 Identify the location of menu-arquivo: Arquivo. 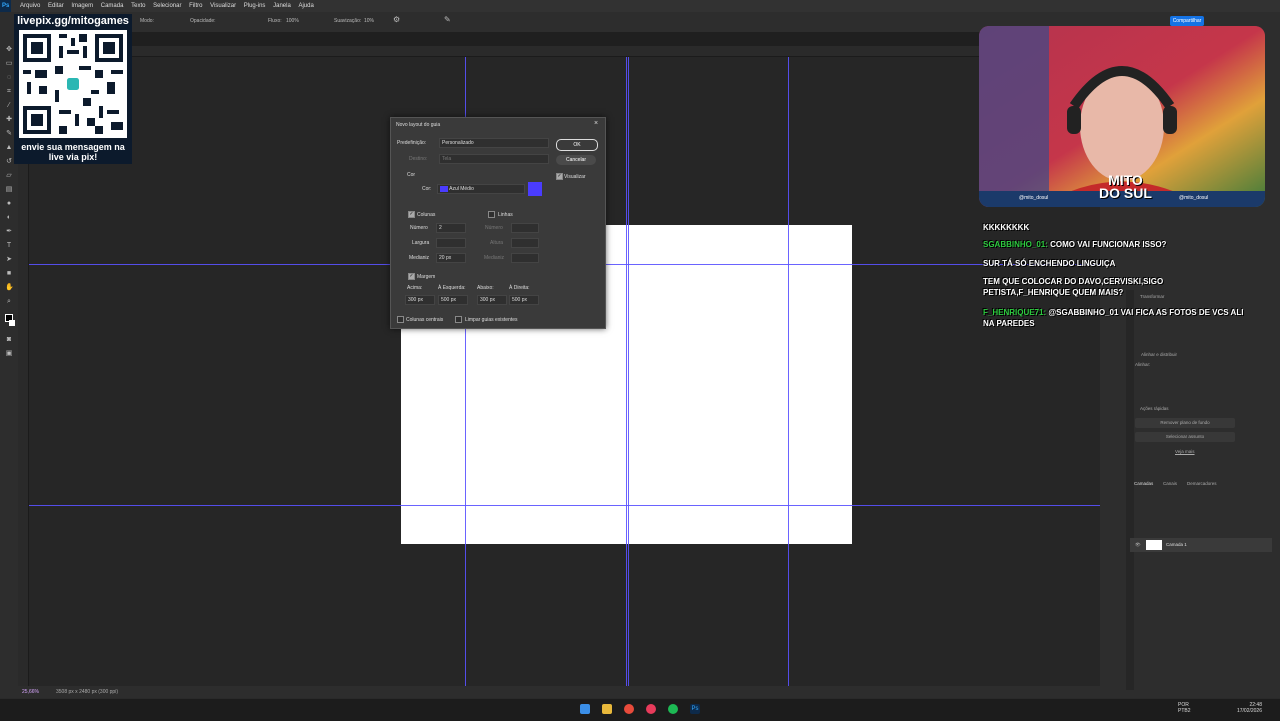
(30, 6).